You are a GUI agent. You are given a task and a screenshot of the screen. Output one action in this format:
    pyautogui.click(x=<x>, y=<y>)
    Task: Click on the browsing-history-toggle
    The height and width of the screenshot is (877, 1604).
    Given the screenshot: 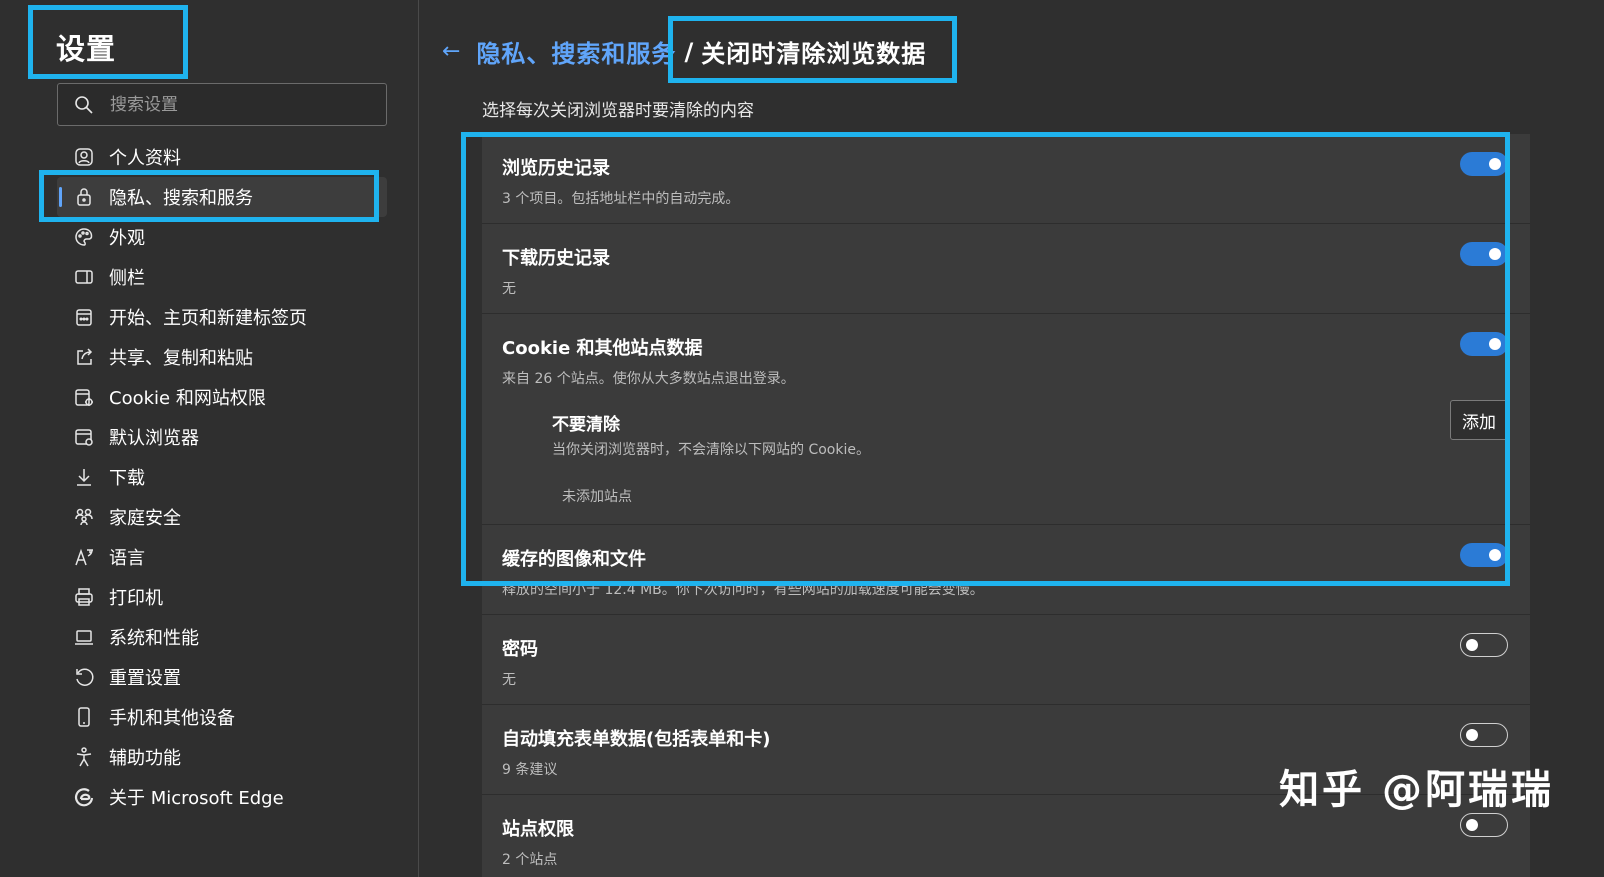 What is the action you would take?
    pyautogui.click(x=1484, y=164)
    